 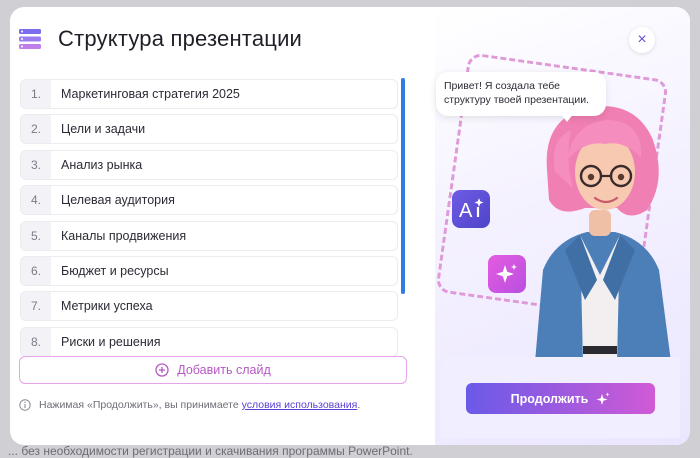 I want to click on slide-number: 6., so click(x=36, y=270).